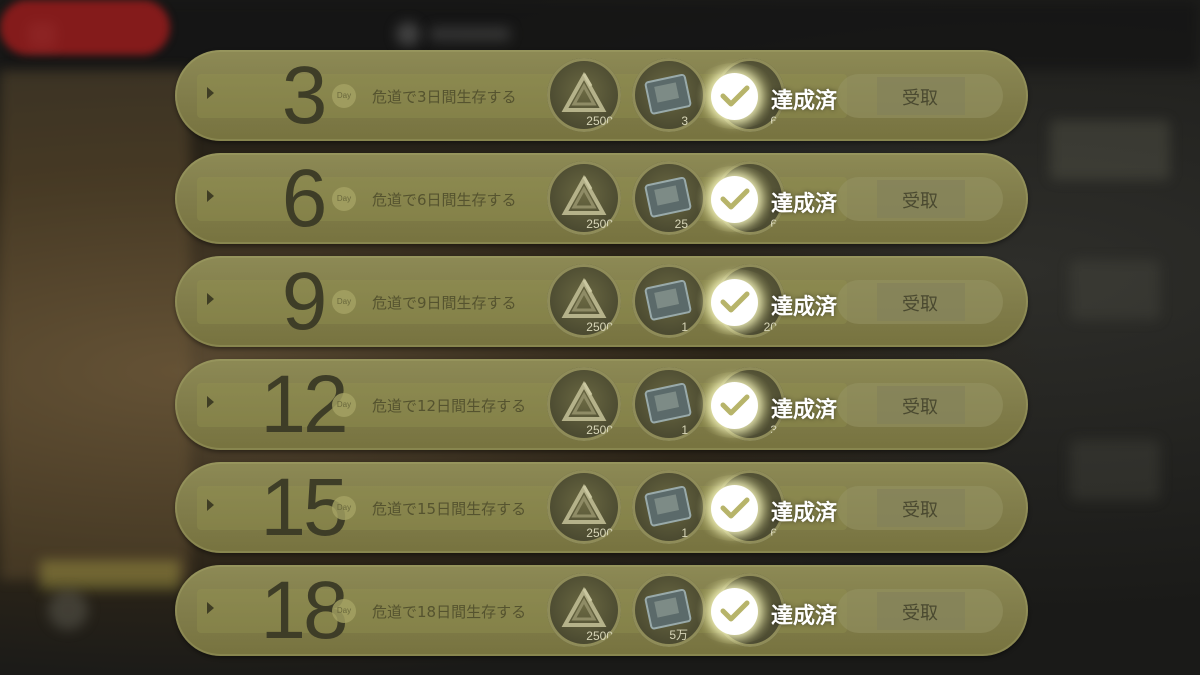 The image size is (1200, 675). What do you see at coordinates (678, 635) in the screenshot?
I see `reward-count: 5万` at bounding box center [678, 635].